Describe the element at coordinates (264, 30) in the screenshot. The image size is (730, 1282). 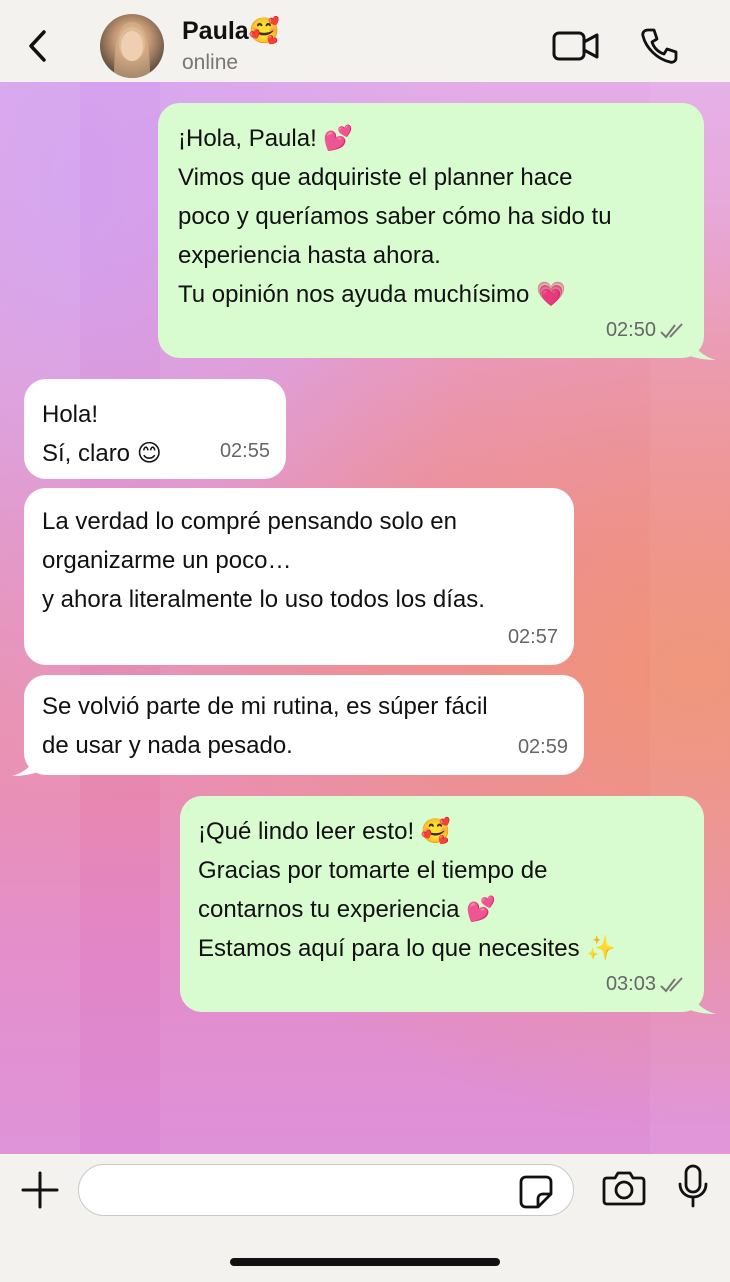
I see `contact-emoji: 🥰` at that location.